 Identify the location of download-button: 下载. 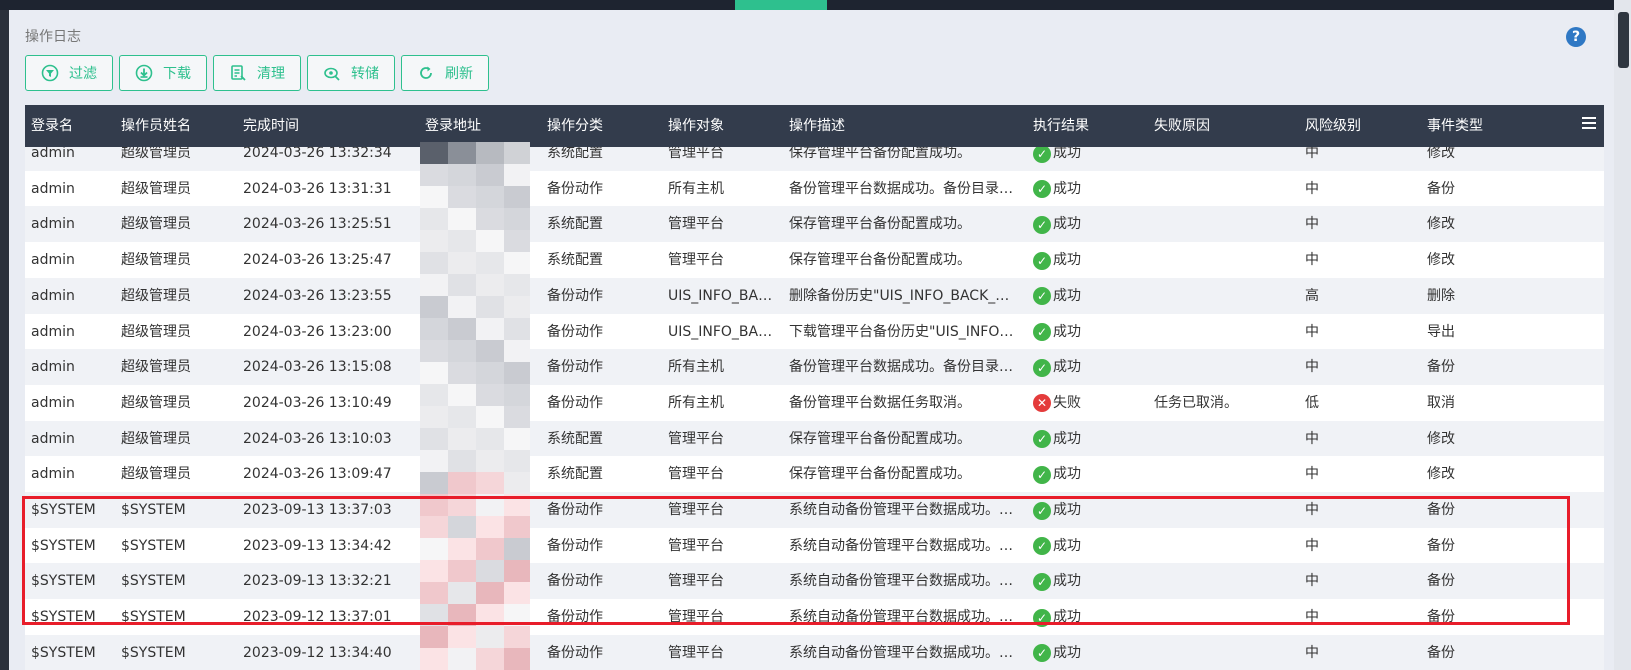
(163, 73).